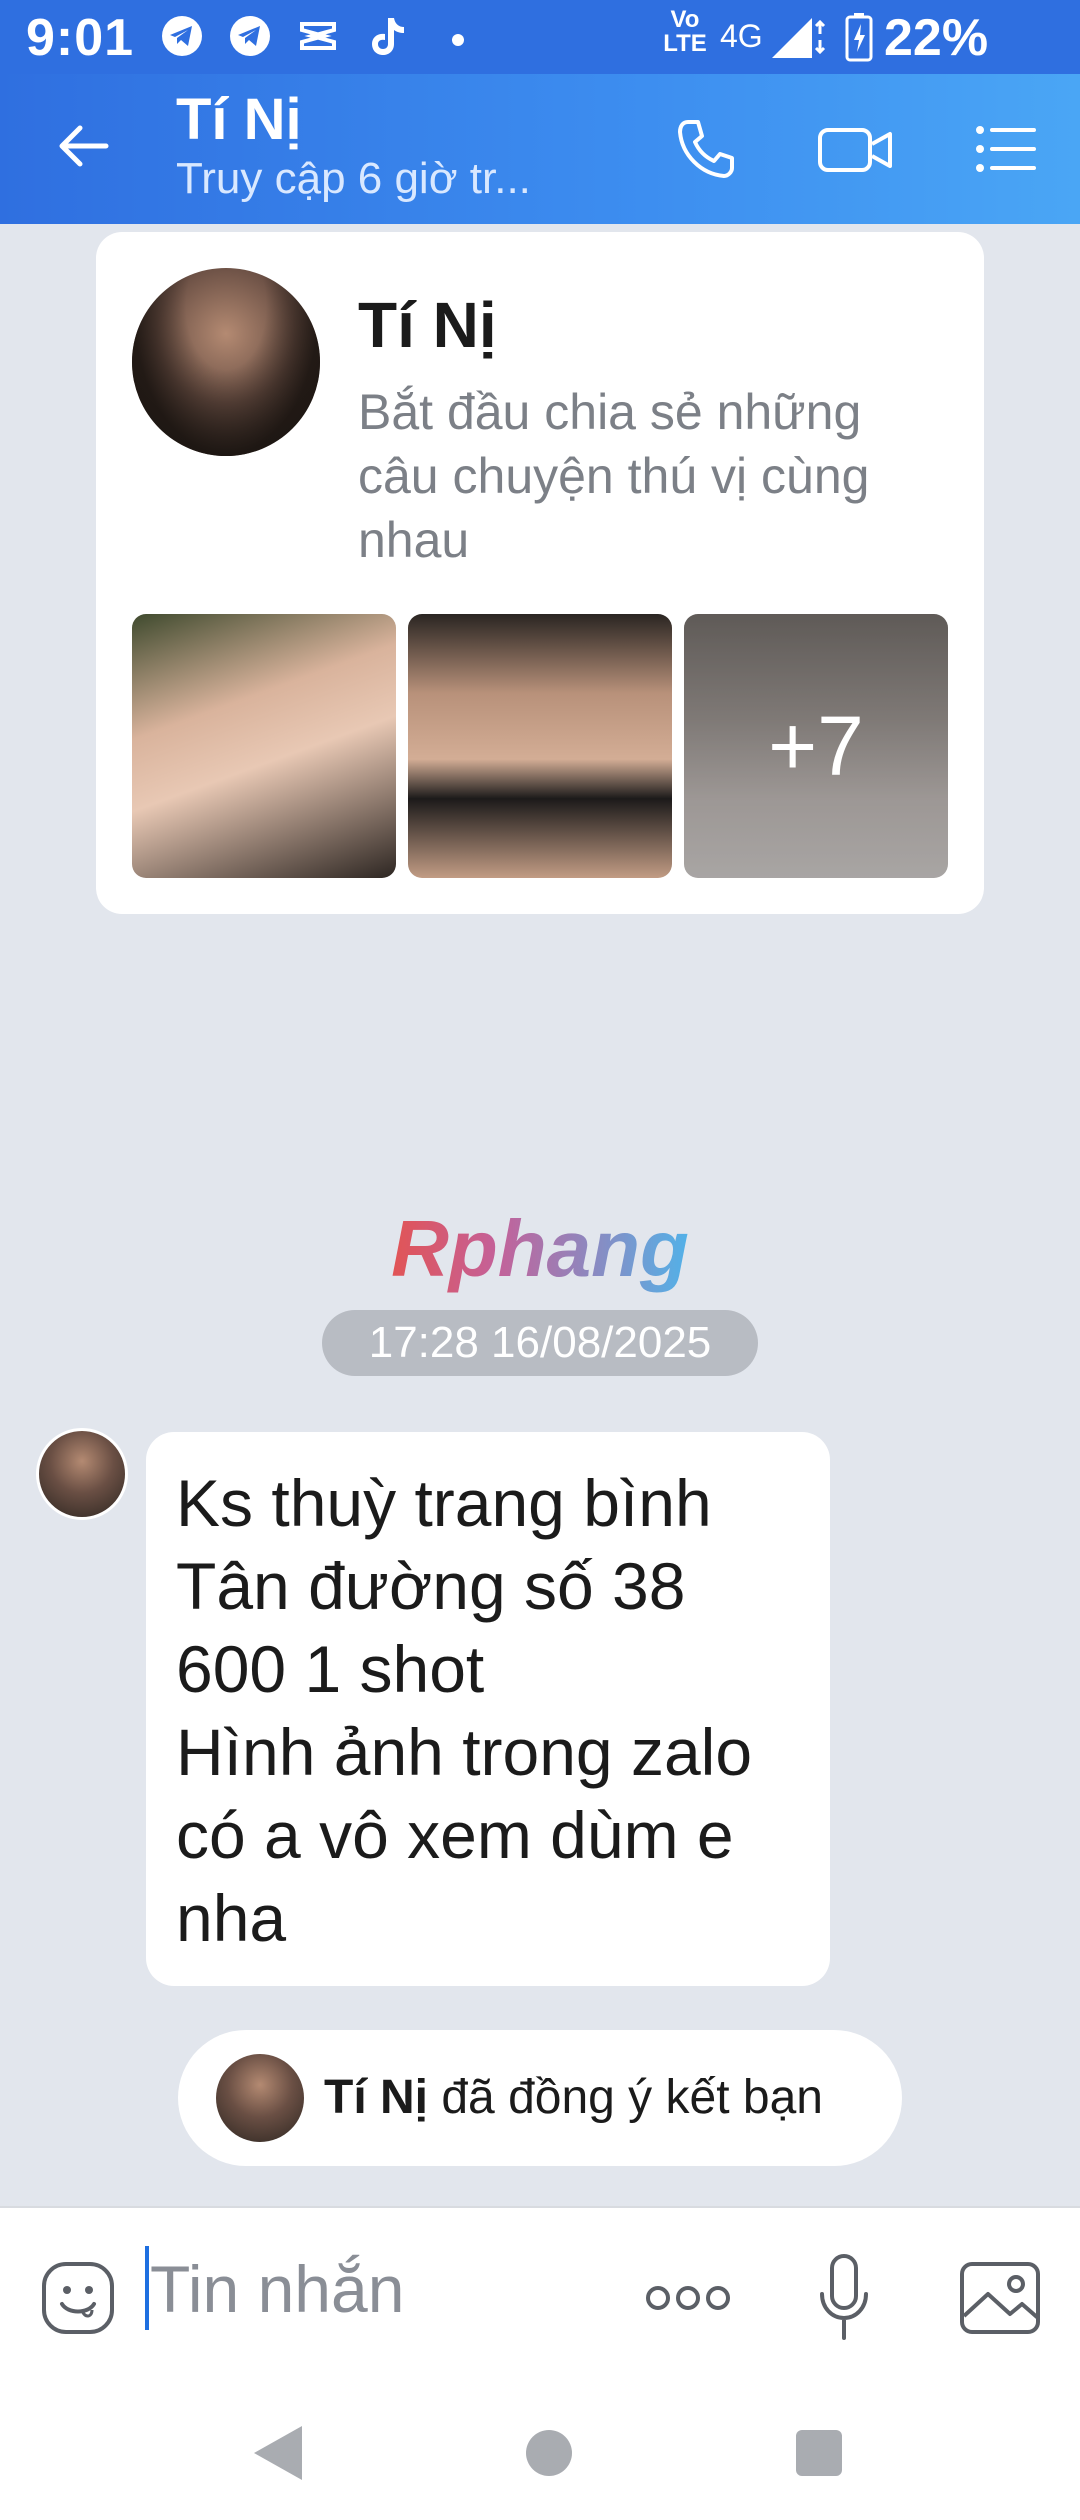  I want to click on battery-percent: 22%, so click(936, 38).